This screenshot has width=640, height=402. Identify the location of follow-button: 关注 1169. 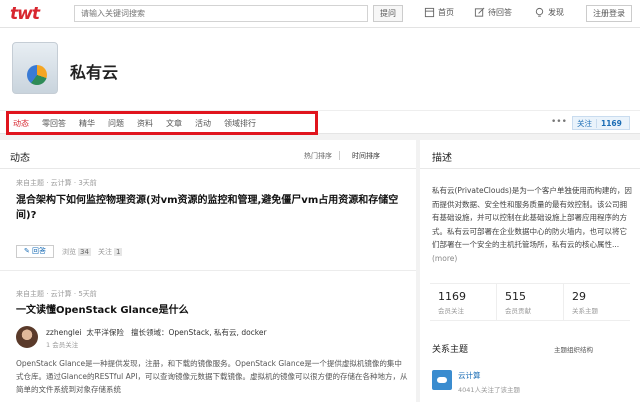
(601, 123).